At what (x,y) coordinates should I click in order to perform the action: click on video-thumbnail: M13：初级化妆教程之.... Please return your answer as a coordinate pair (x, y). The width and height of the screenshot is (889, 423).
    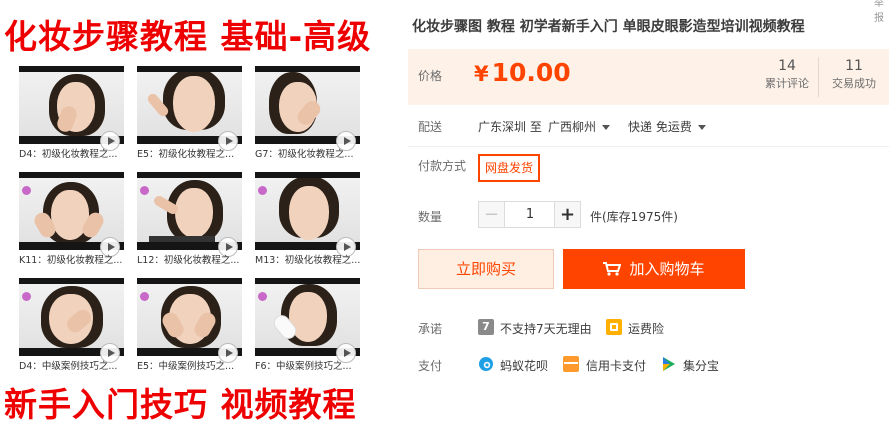
    Looking at the image, I should click on (307, 219).